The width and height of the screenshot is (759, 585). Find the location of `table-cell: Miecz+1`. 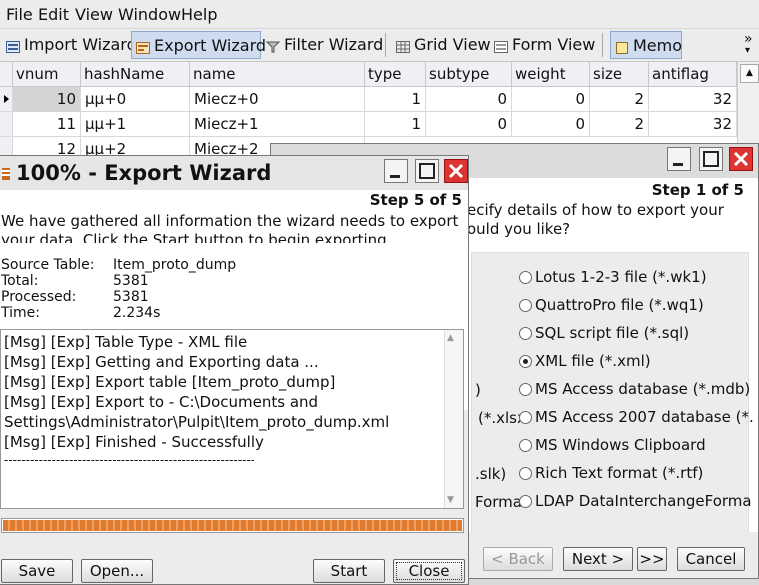

table-cell: Miecz+1 is located at coordinates (277, 124).